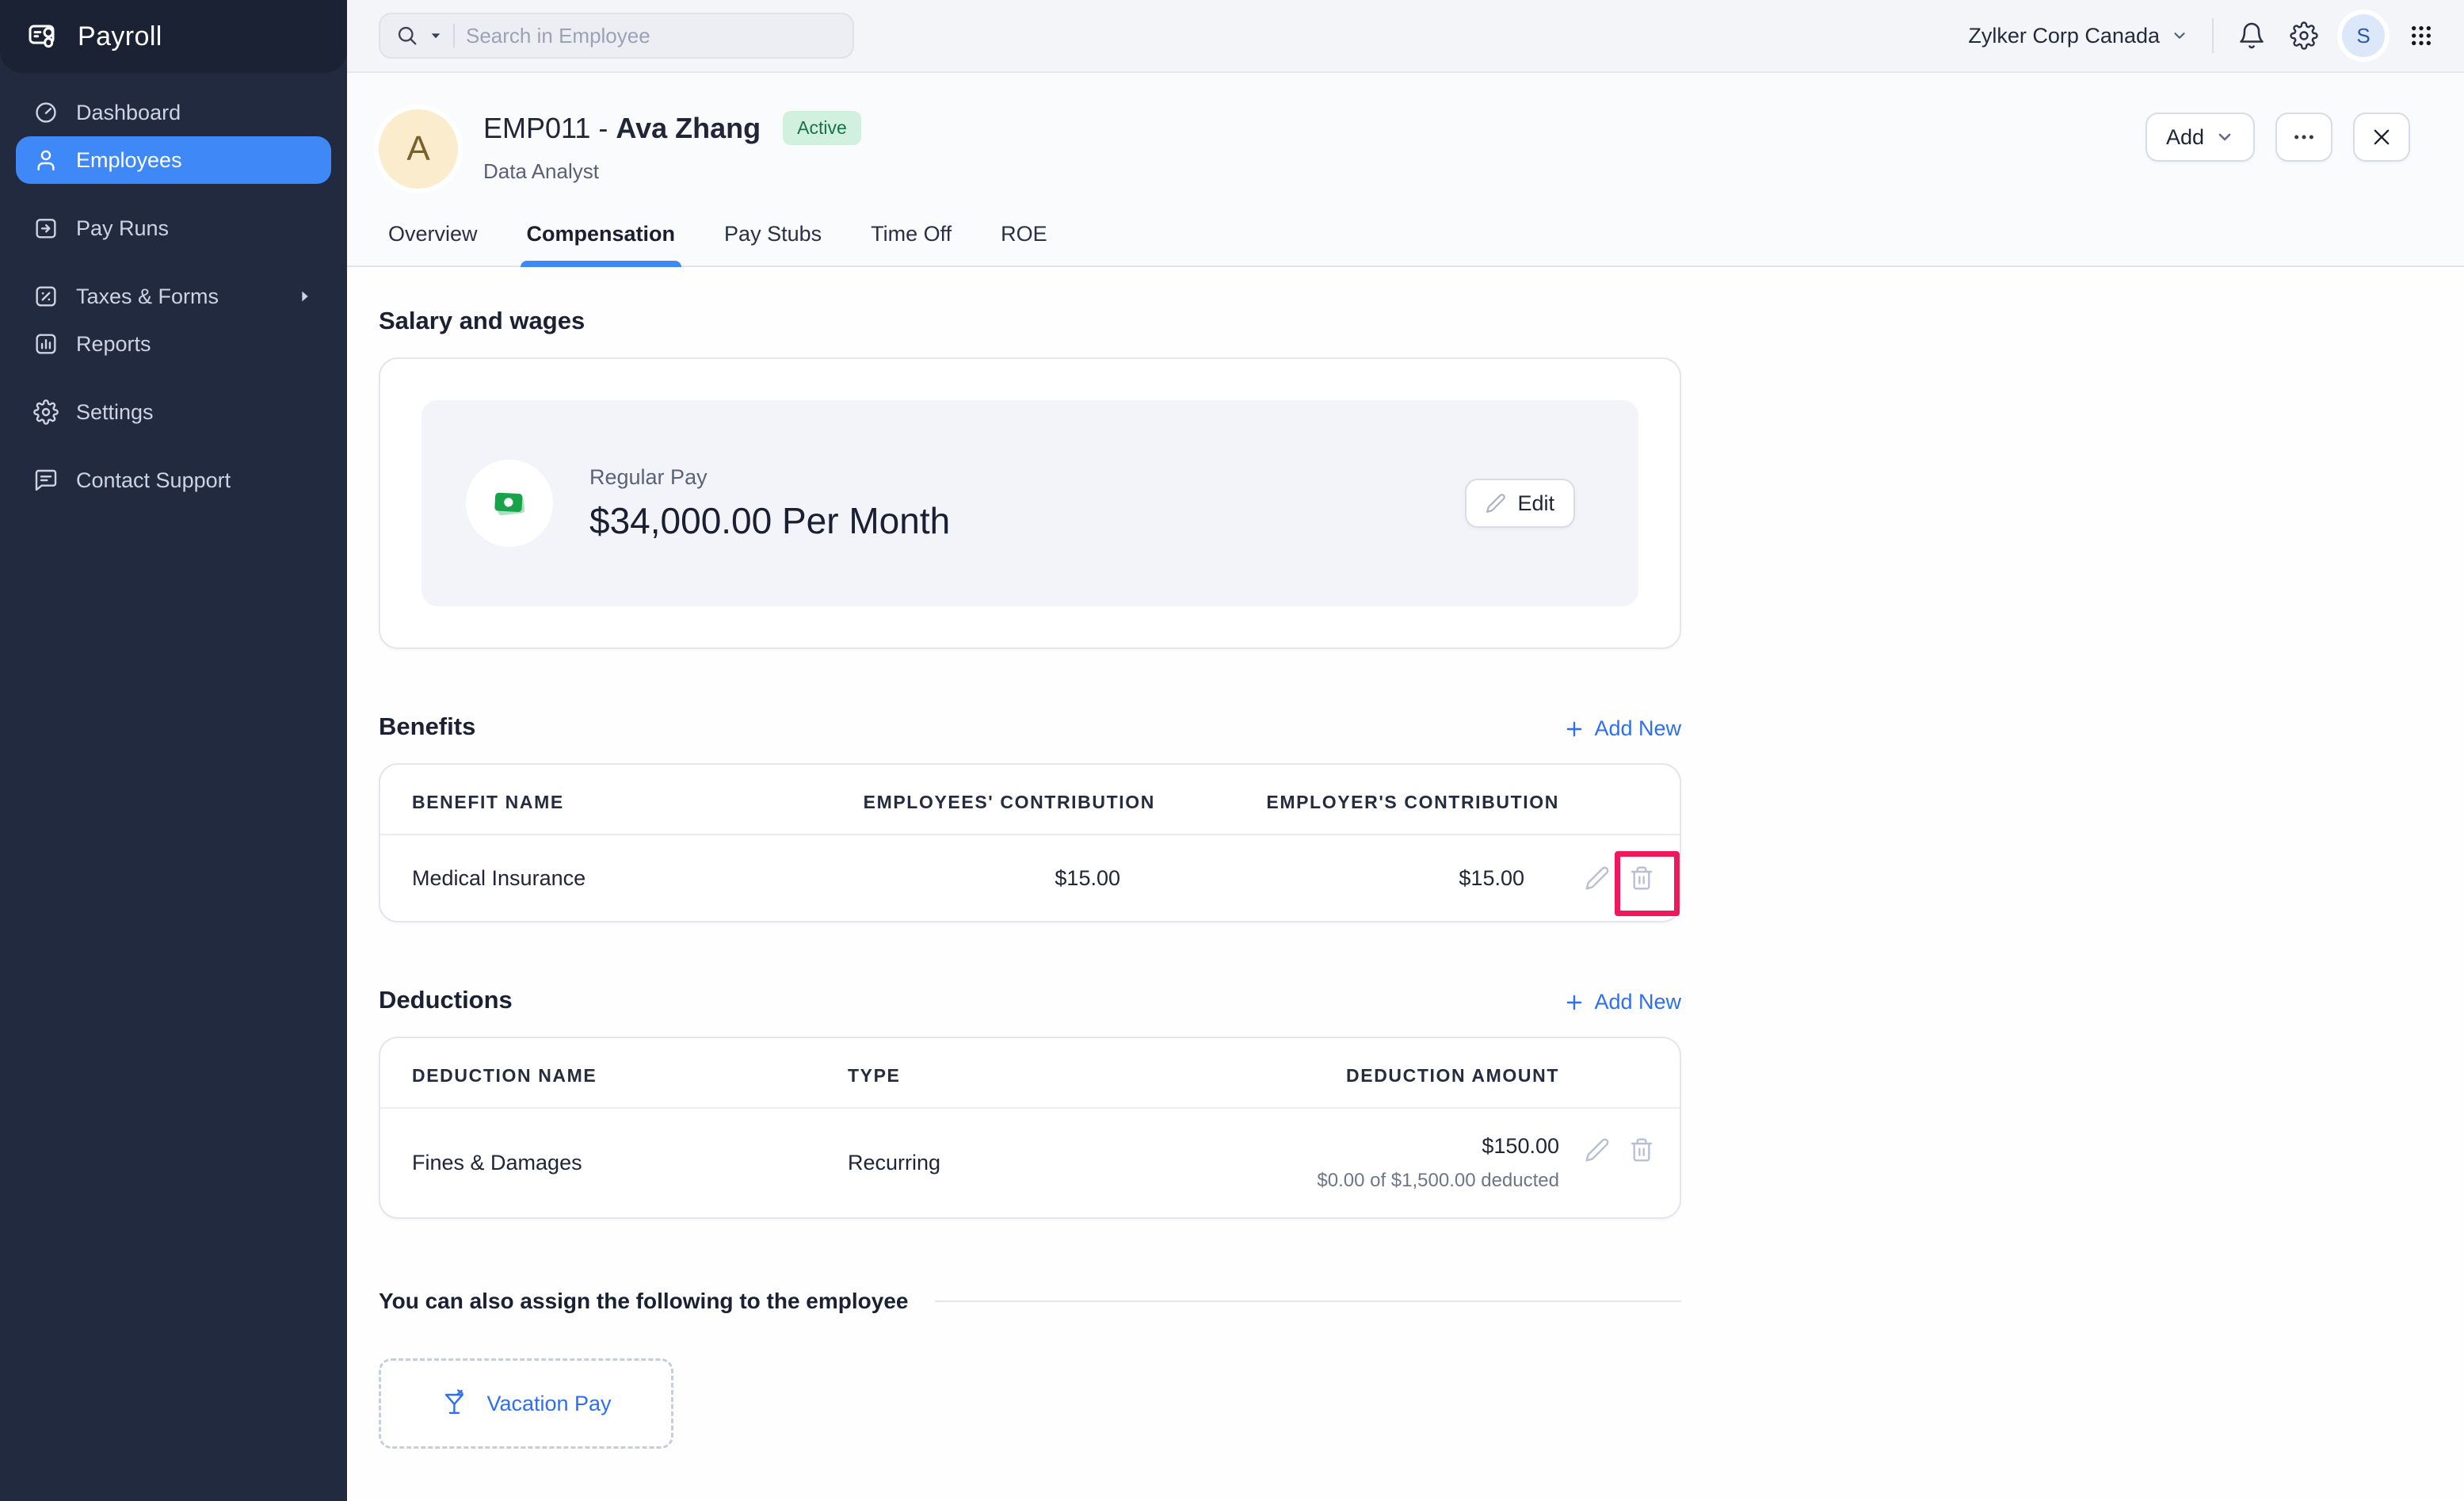  What do you see at coordinates (549, 1403) in the screenshot?
I see `vacation-pay-label: Vacation Pay` at bounding box center [549, 1403].